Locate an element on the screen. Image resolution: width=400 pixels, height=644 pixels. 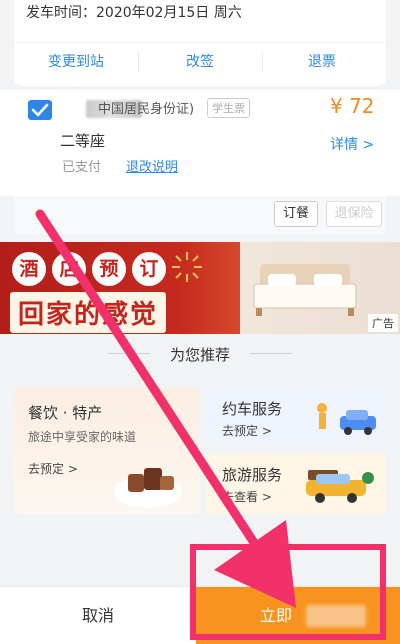
card-subtitle: 旅途中享受家的味道 is located at coordinates (82, 437).